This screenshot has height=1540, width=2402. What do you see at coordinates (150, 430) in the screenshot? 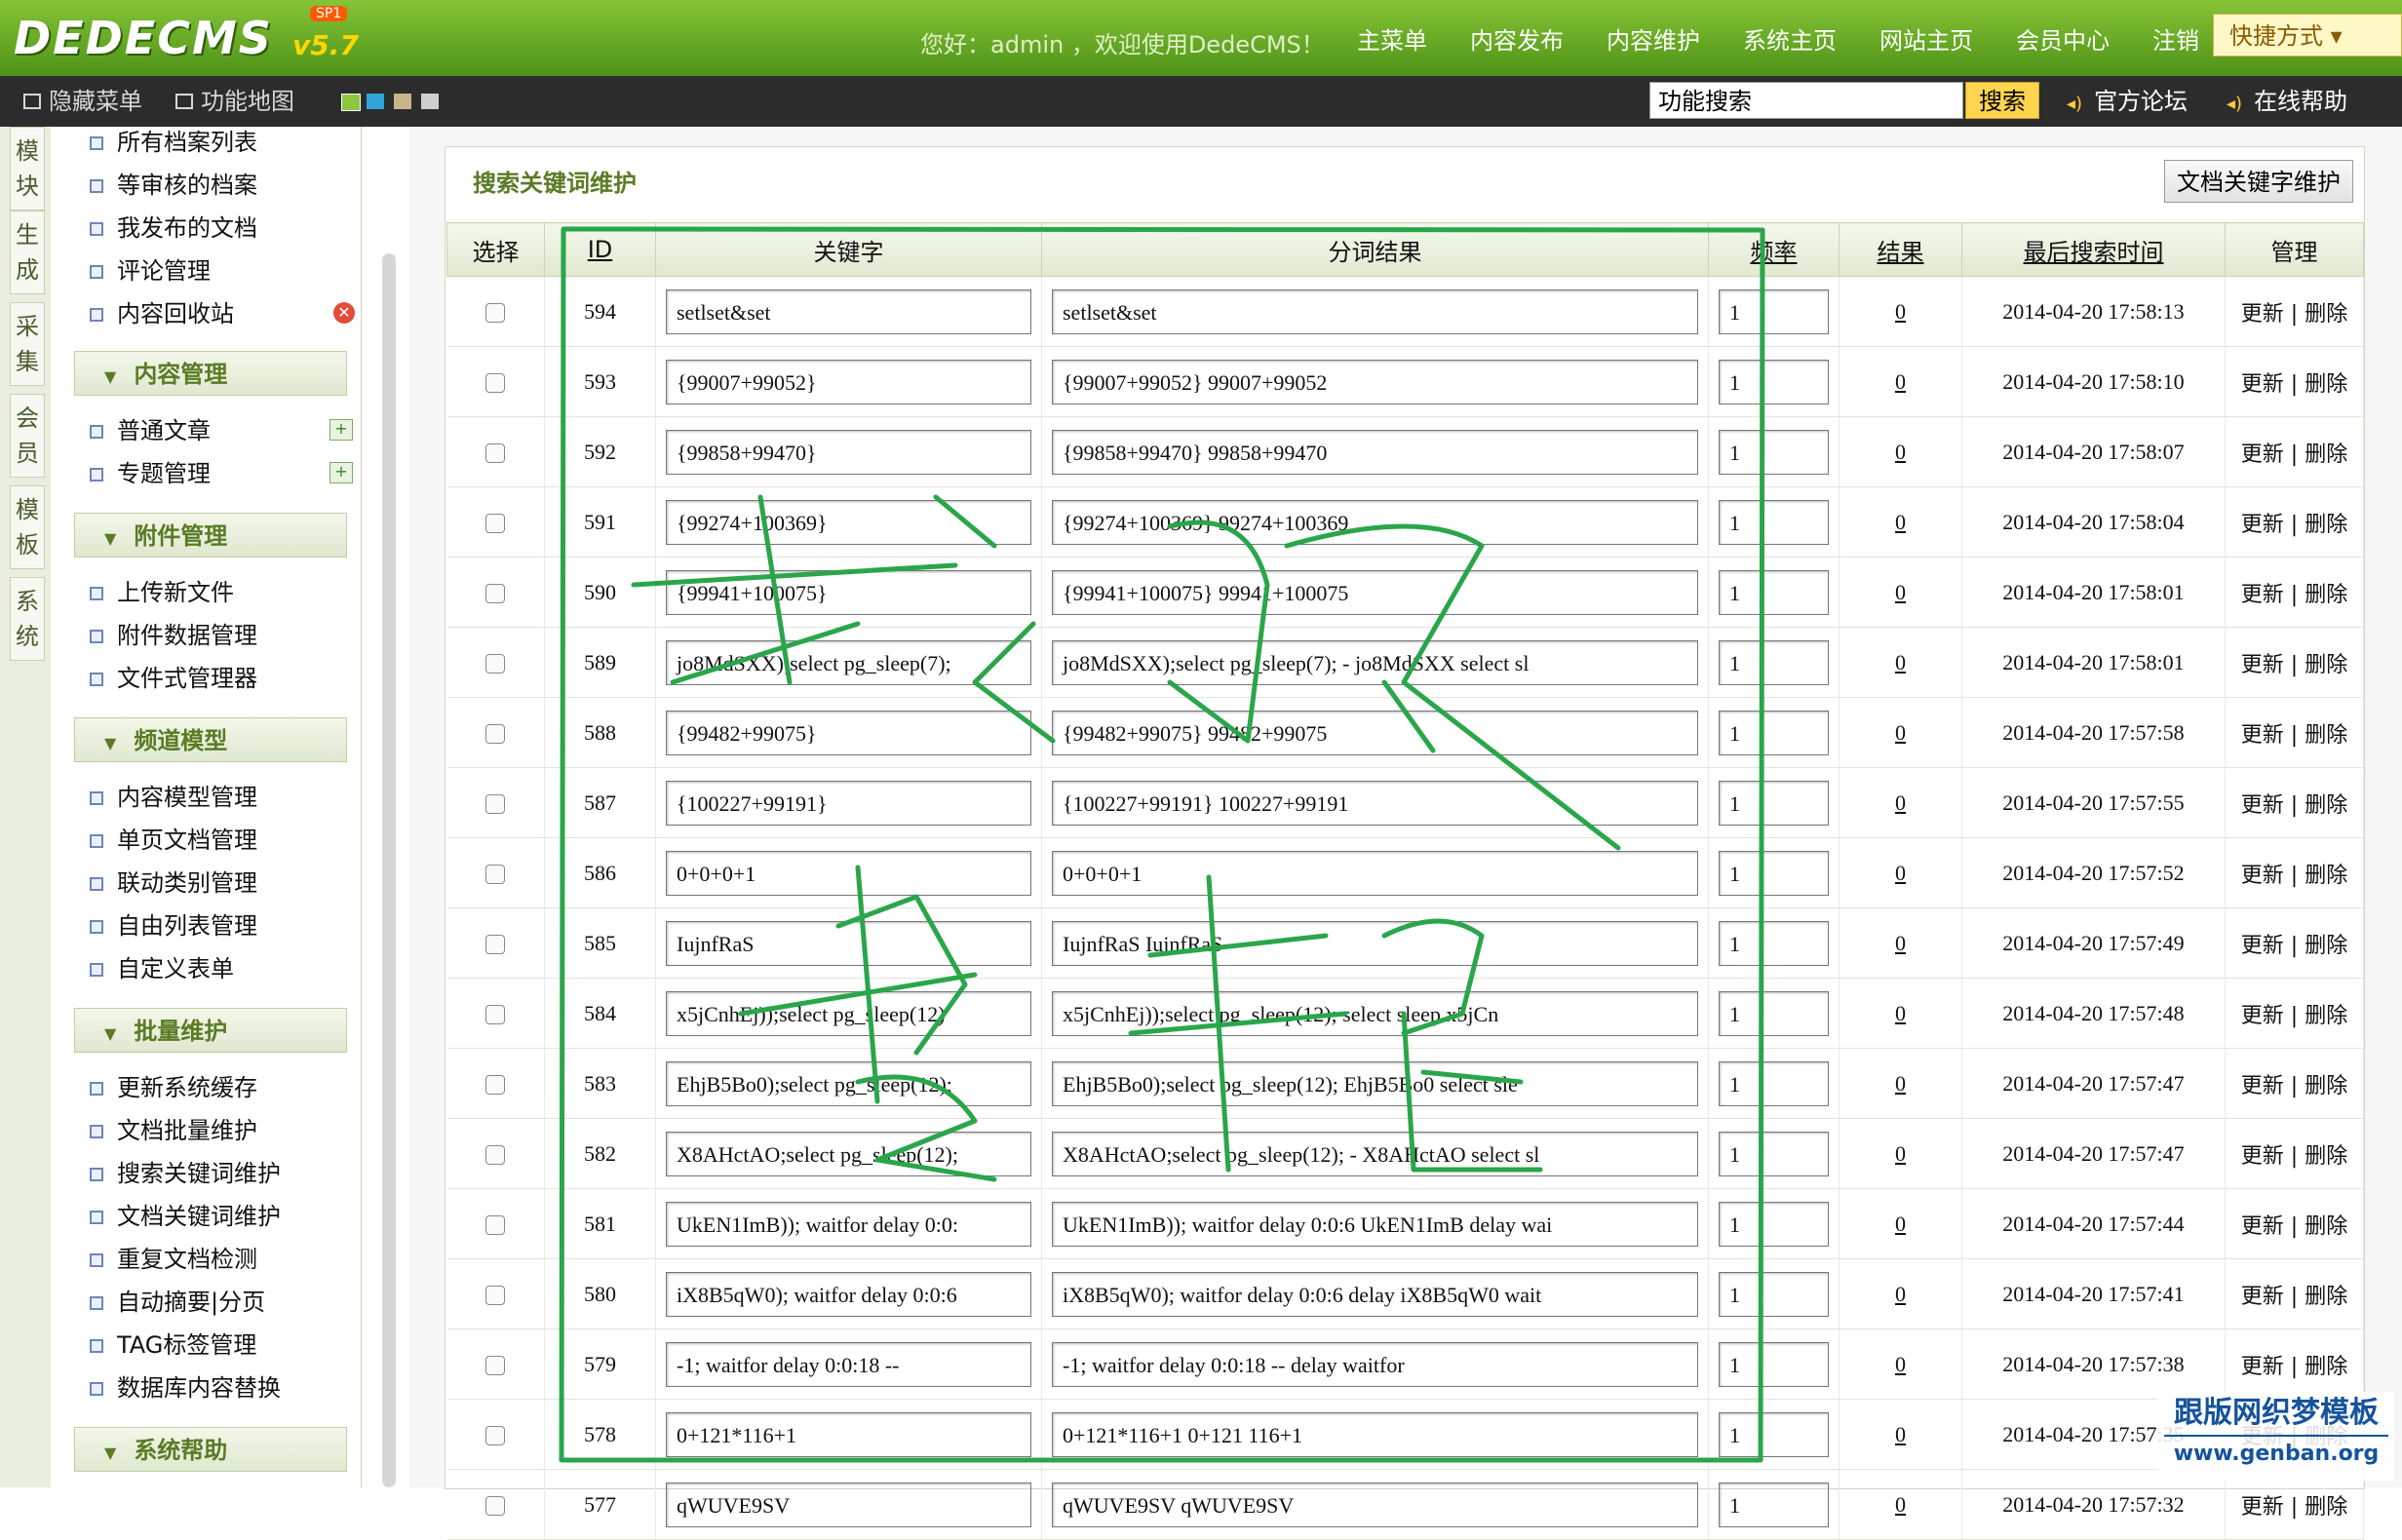
I see `menu-item: 普通文章` at bounding box center [150, 430].